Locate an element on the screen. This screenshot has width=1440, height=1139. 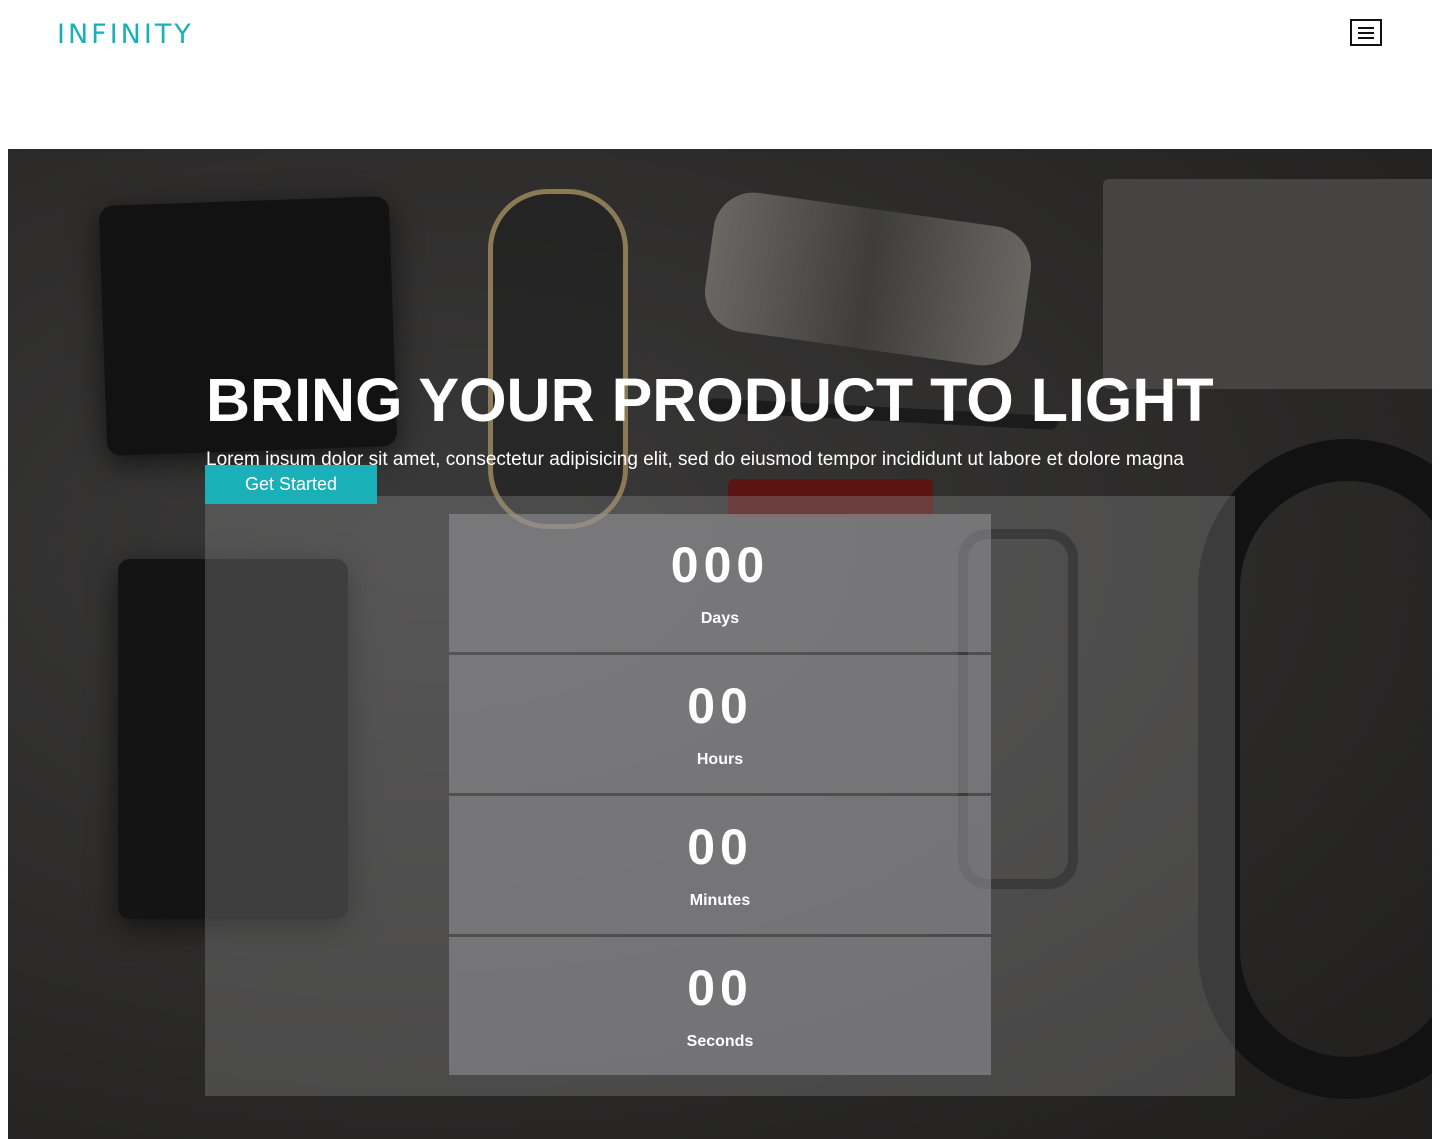
countdown-seconds: 00 Seconds is located at coordinates (720, 1006).